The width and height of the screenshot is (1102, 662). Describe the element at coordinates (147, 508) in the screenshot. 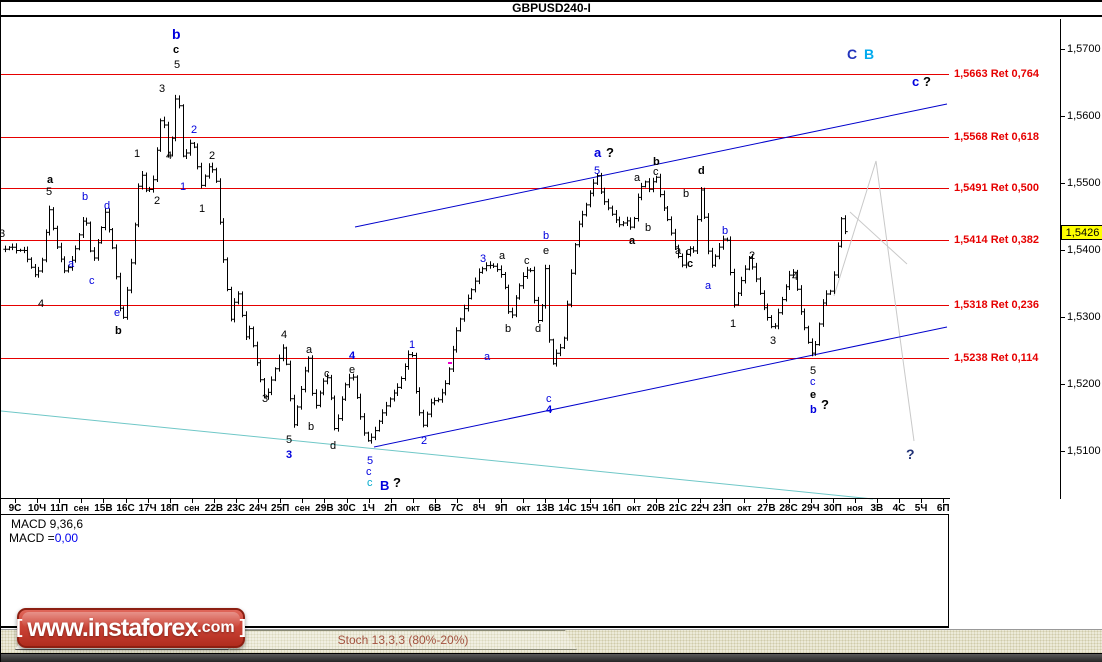

I see `time-axis-label: 17Ч` at that location.